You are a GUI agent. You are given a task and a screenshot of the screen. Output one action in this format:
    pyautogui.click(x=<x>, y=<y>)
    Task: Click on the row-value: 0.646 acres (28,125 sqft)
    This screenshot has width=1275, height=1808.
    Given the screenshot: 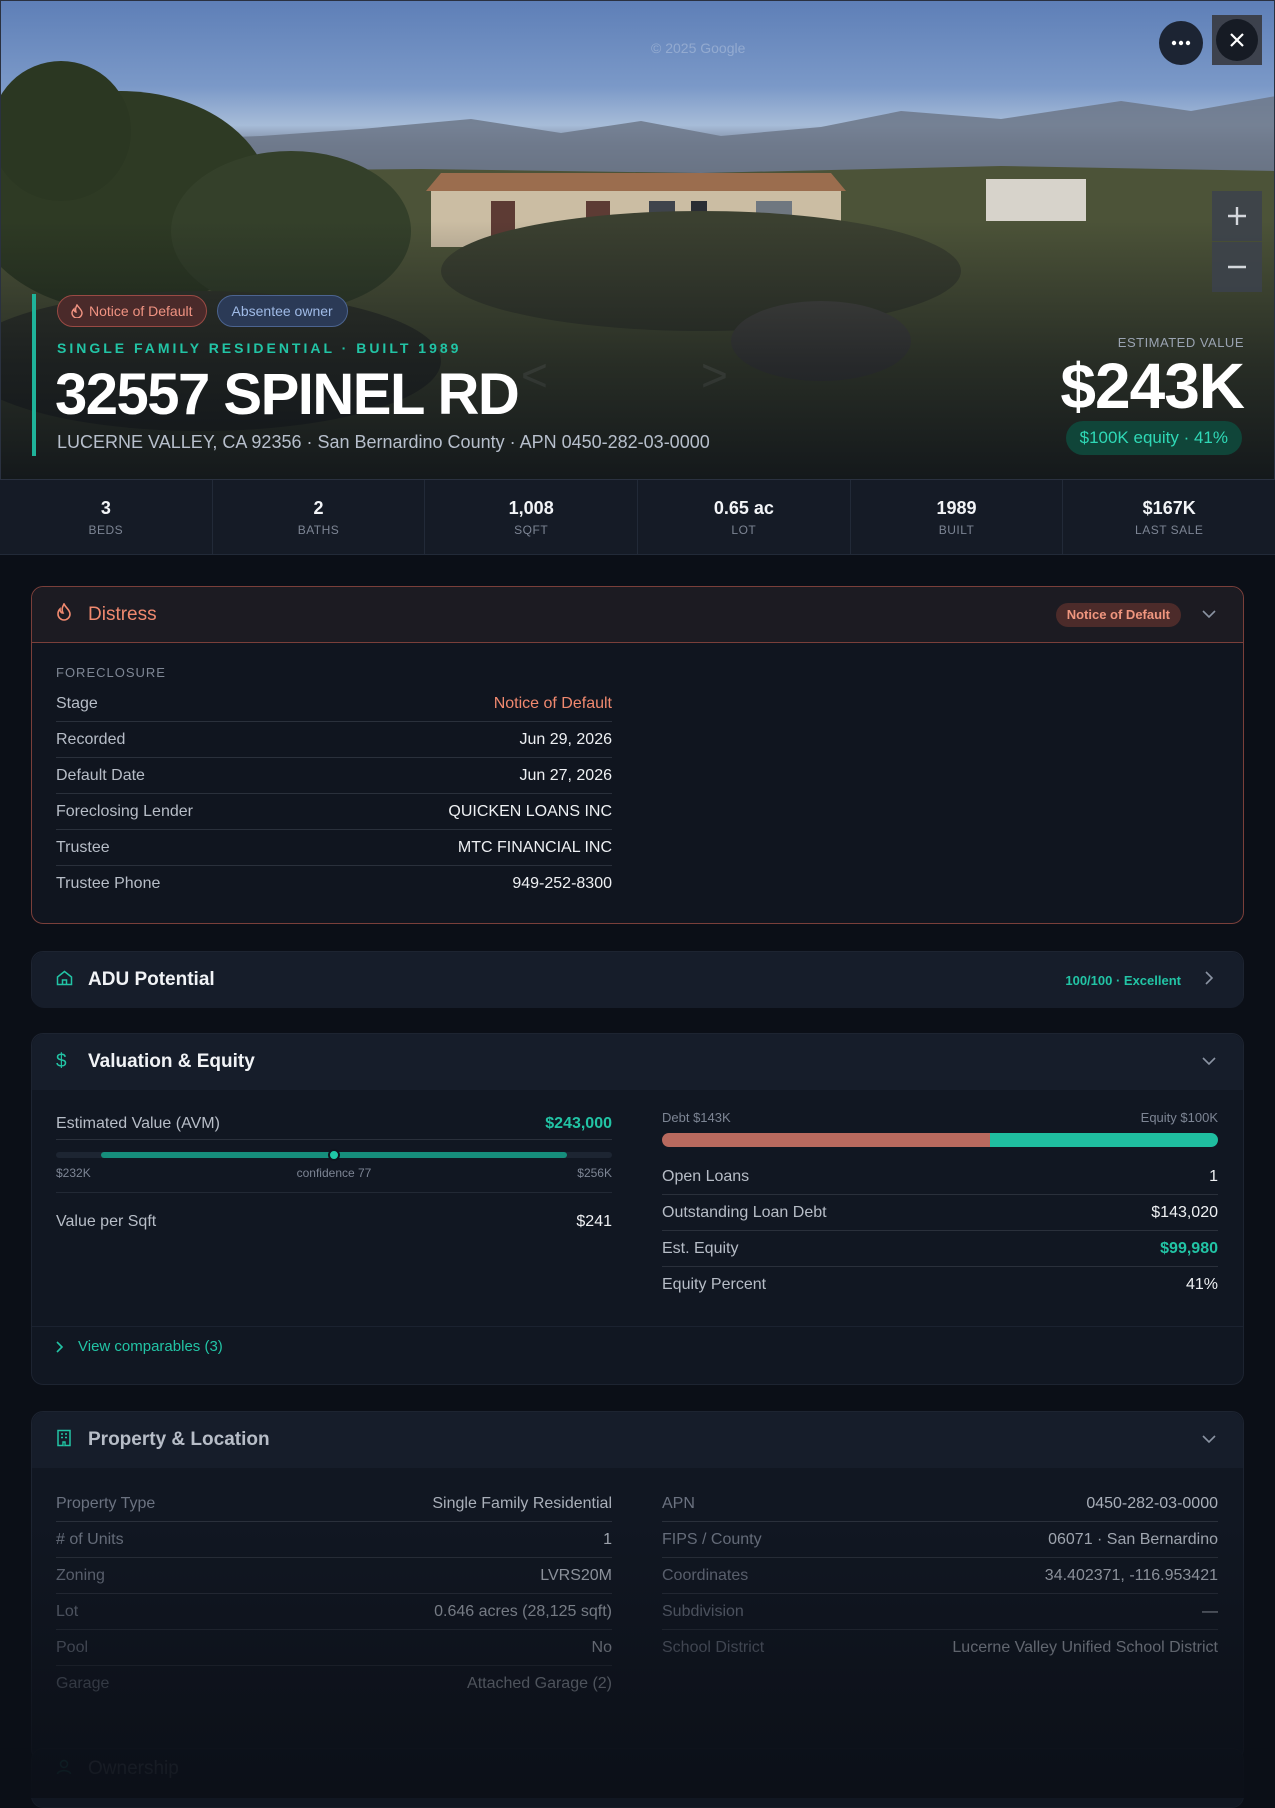 What is the action you would take?
    pyautogui.click(x=523, y=1611)
    